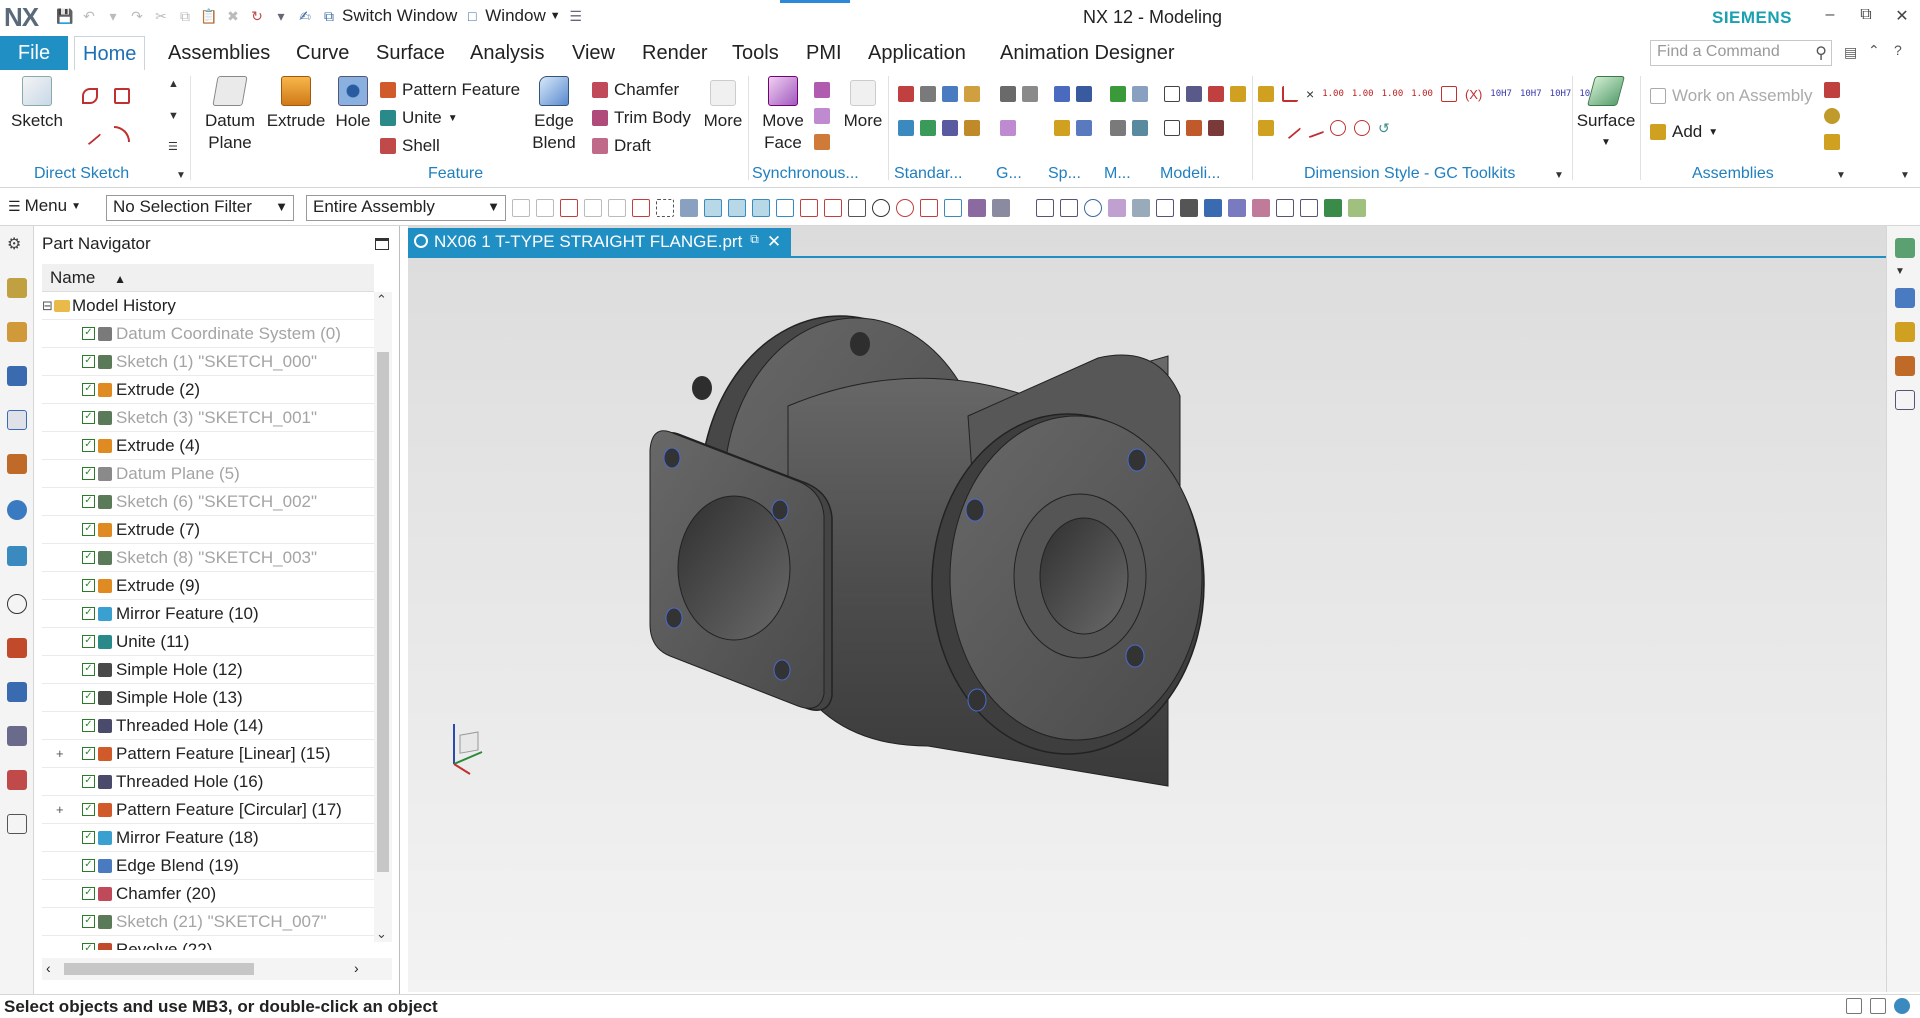 This screenshot has height=1018, width=1920. What do you see at coordinates (1866, 15) in the screenshot?
I see `restore-icon: ⧉` at bounding box center [1866, 15].